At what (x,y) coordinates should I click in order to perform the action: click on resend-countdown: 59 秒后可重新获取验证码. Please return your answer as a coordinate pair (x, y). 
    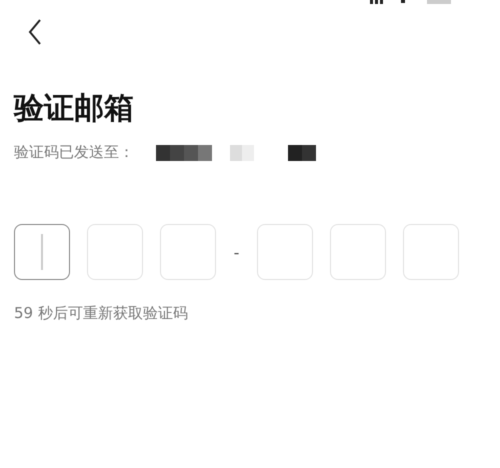
    Looking at the image, I should click on (101, 313).